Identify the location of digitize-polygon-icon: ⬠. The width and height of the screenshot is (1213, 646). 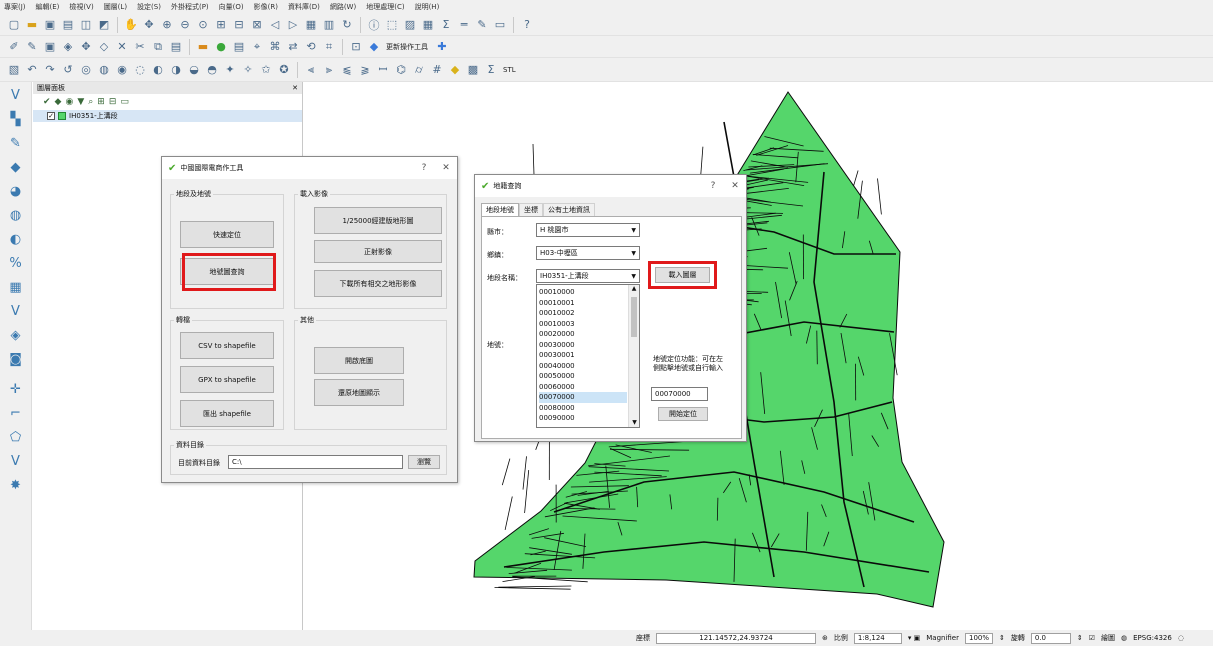
(16, 437).